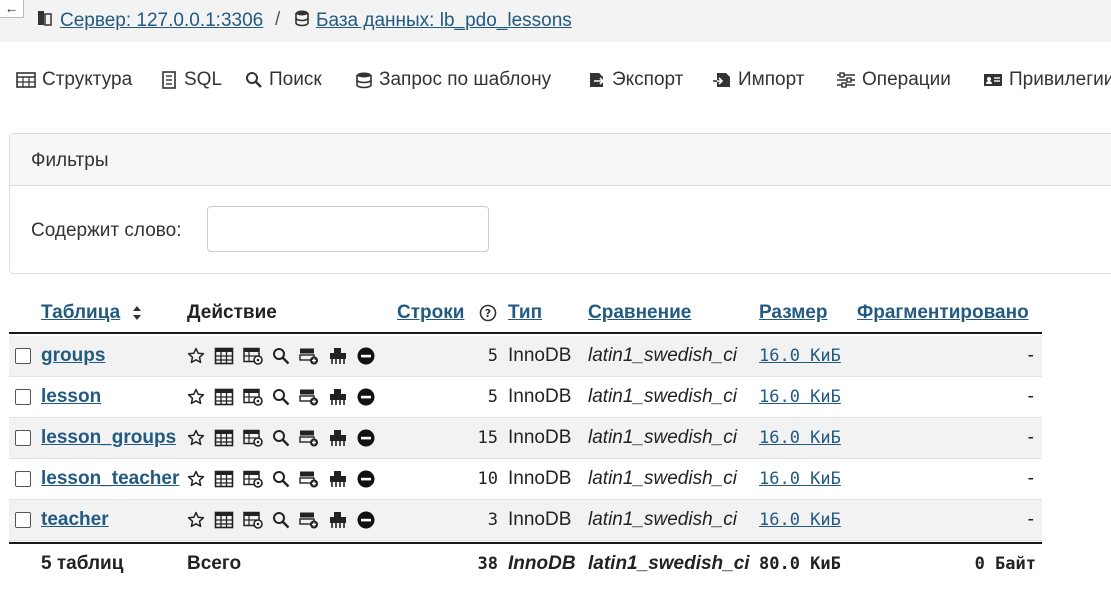 This screenshot has height=593, width=1111. Describe the element at coordinates (635, 80) in the screenshot. I see `tab-export: Экспорт` at that location.